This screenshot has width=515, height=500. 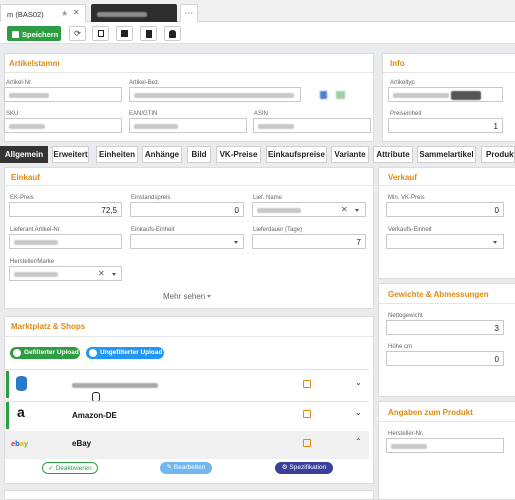 I want to click on copy-button, so click(x=100, y=33).